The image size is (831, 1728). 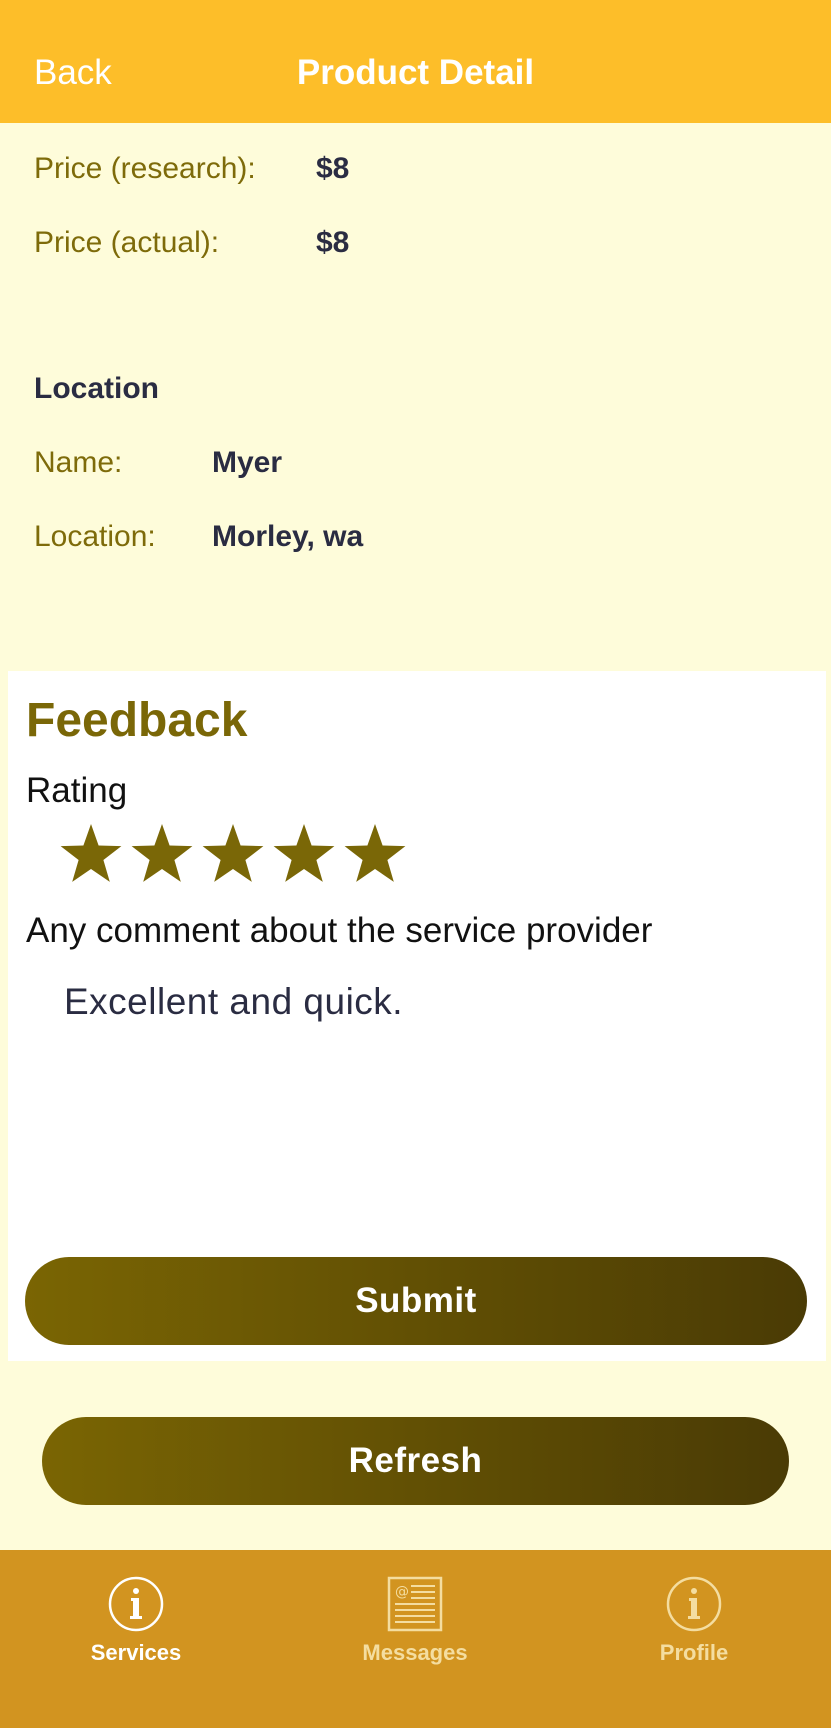 What do you see at coordinates (288, 536) in the screenshot?
I see `location-location-value: Morley, wa` at bounding box center [288, 536].